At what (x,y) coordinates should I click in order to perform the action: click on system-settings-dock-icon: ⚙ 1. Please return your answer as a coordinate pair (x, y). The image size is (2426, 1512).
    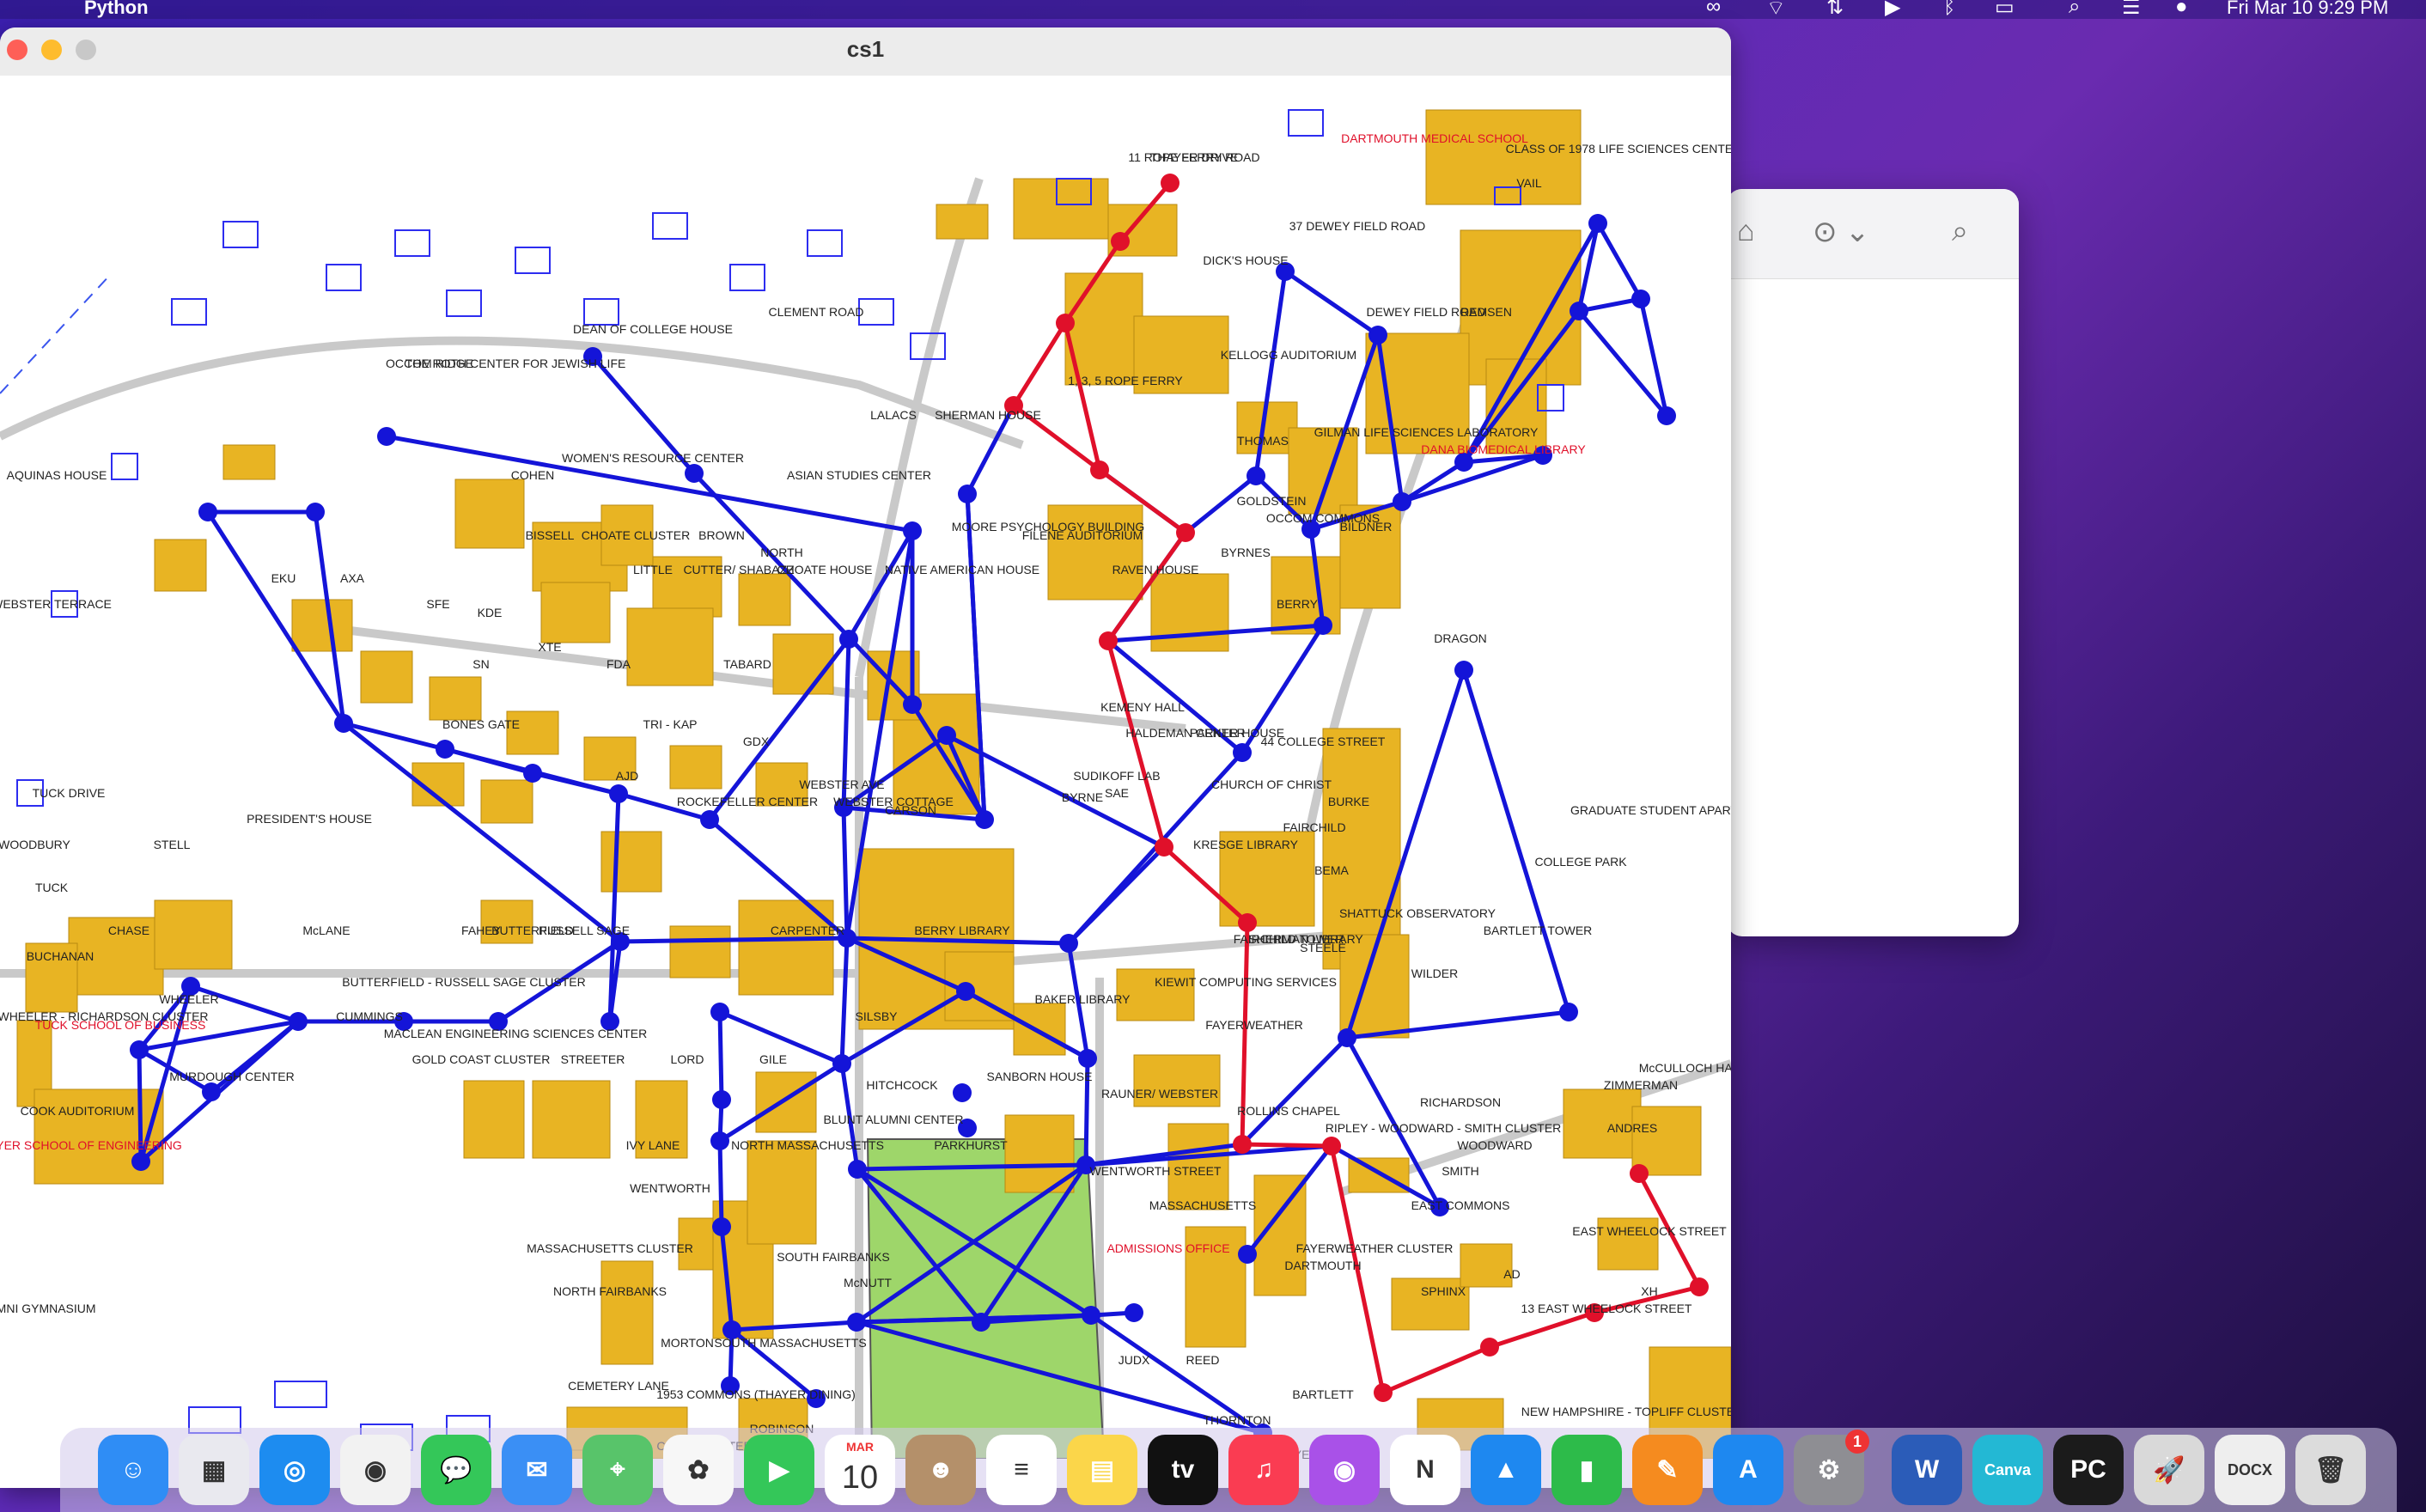
    Looking at the image, I should click on (1831, 1467).